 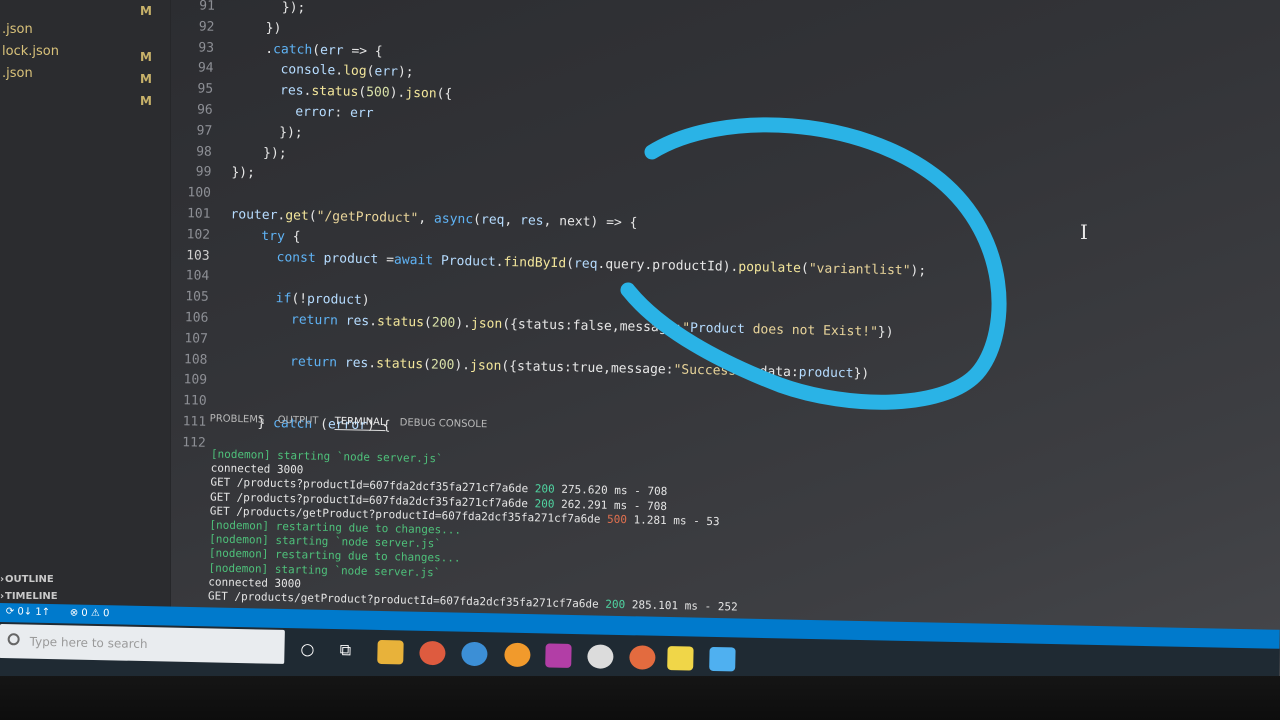 What do you see at coordinates (1084, 232) in the screenshot?
I see `text-cursor-icon: I` at bounding box center [1084, 232].